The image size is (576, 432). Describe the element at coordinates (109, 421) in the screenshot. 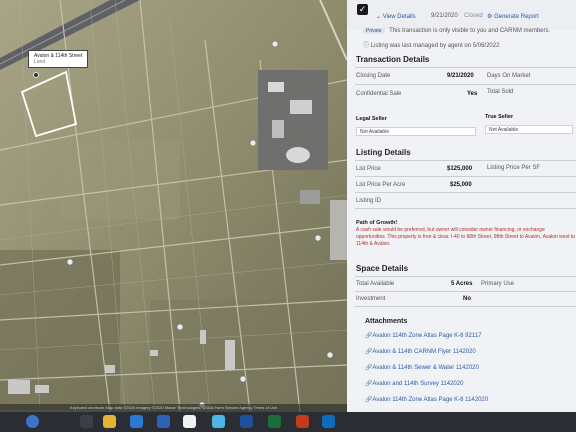

I see `folder-icon` at that location.